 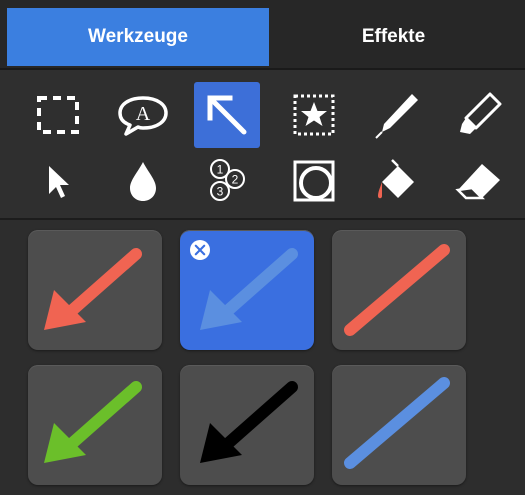 I want to click on speech-bubble-text-icon: A, so click(x=143, y=116).